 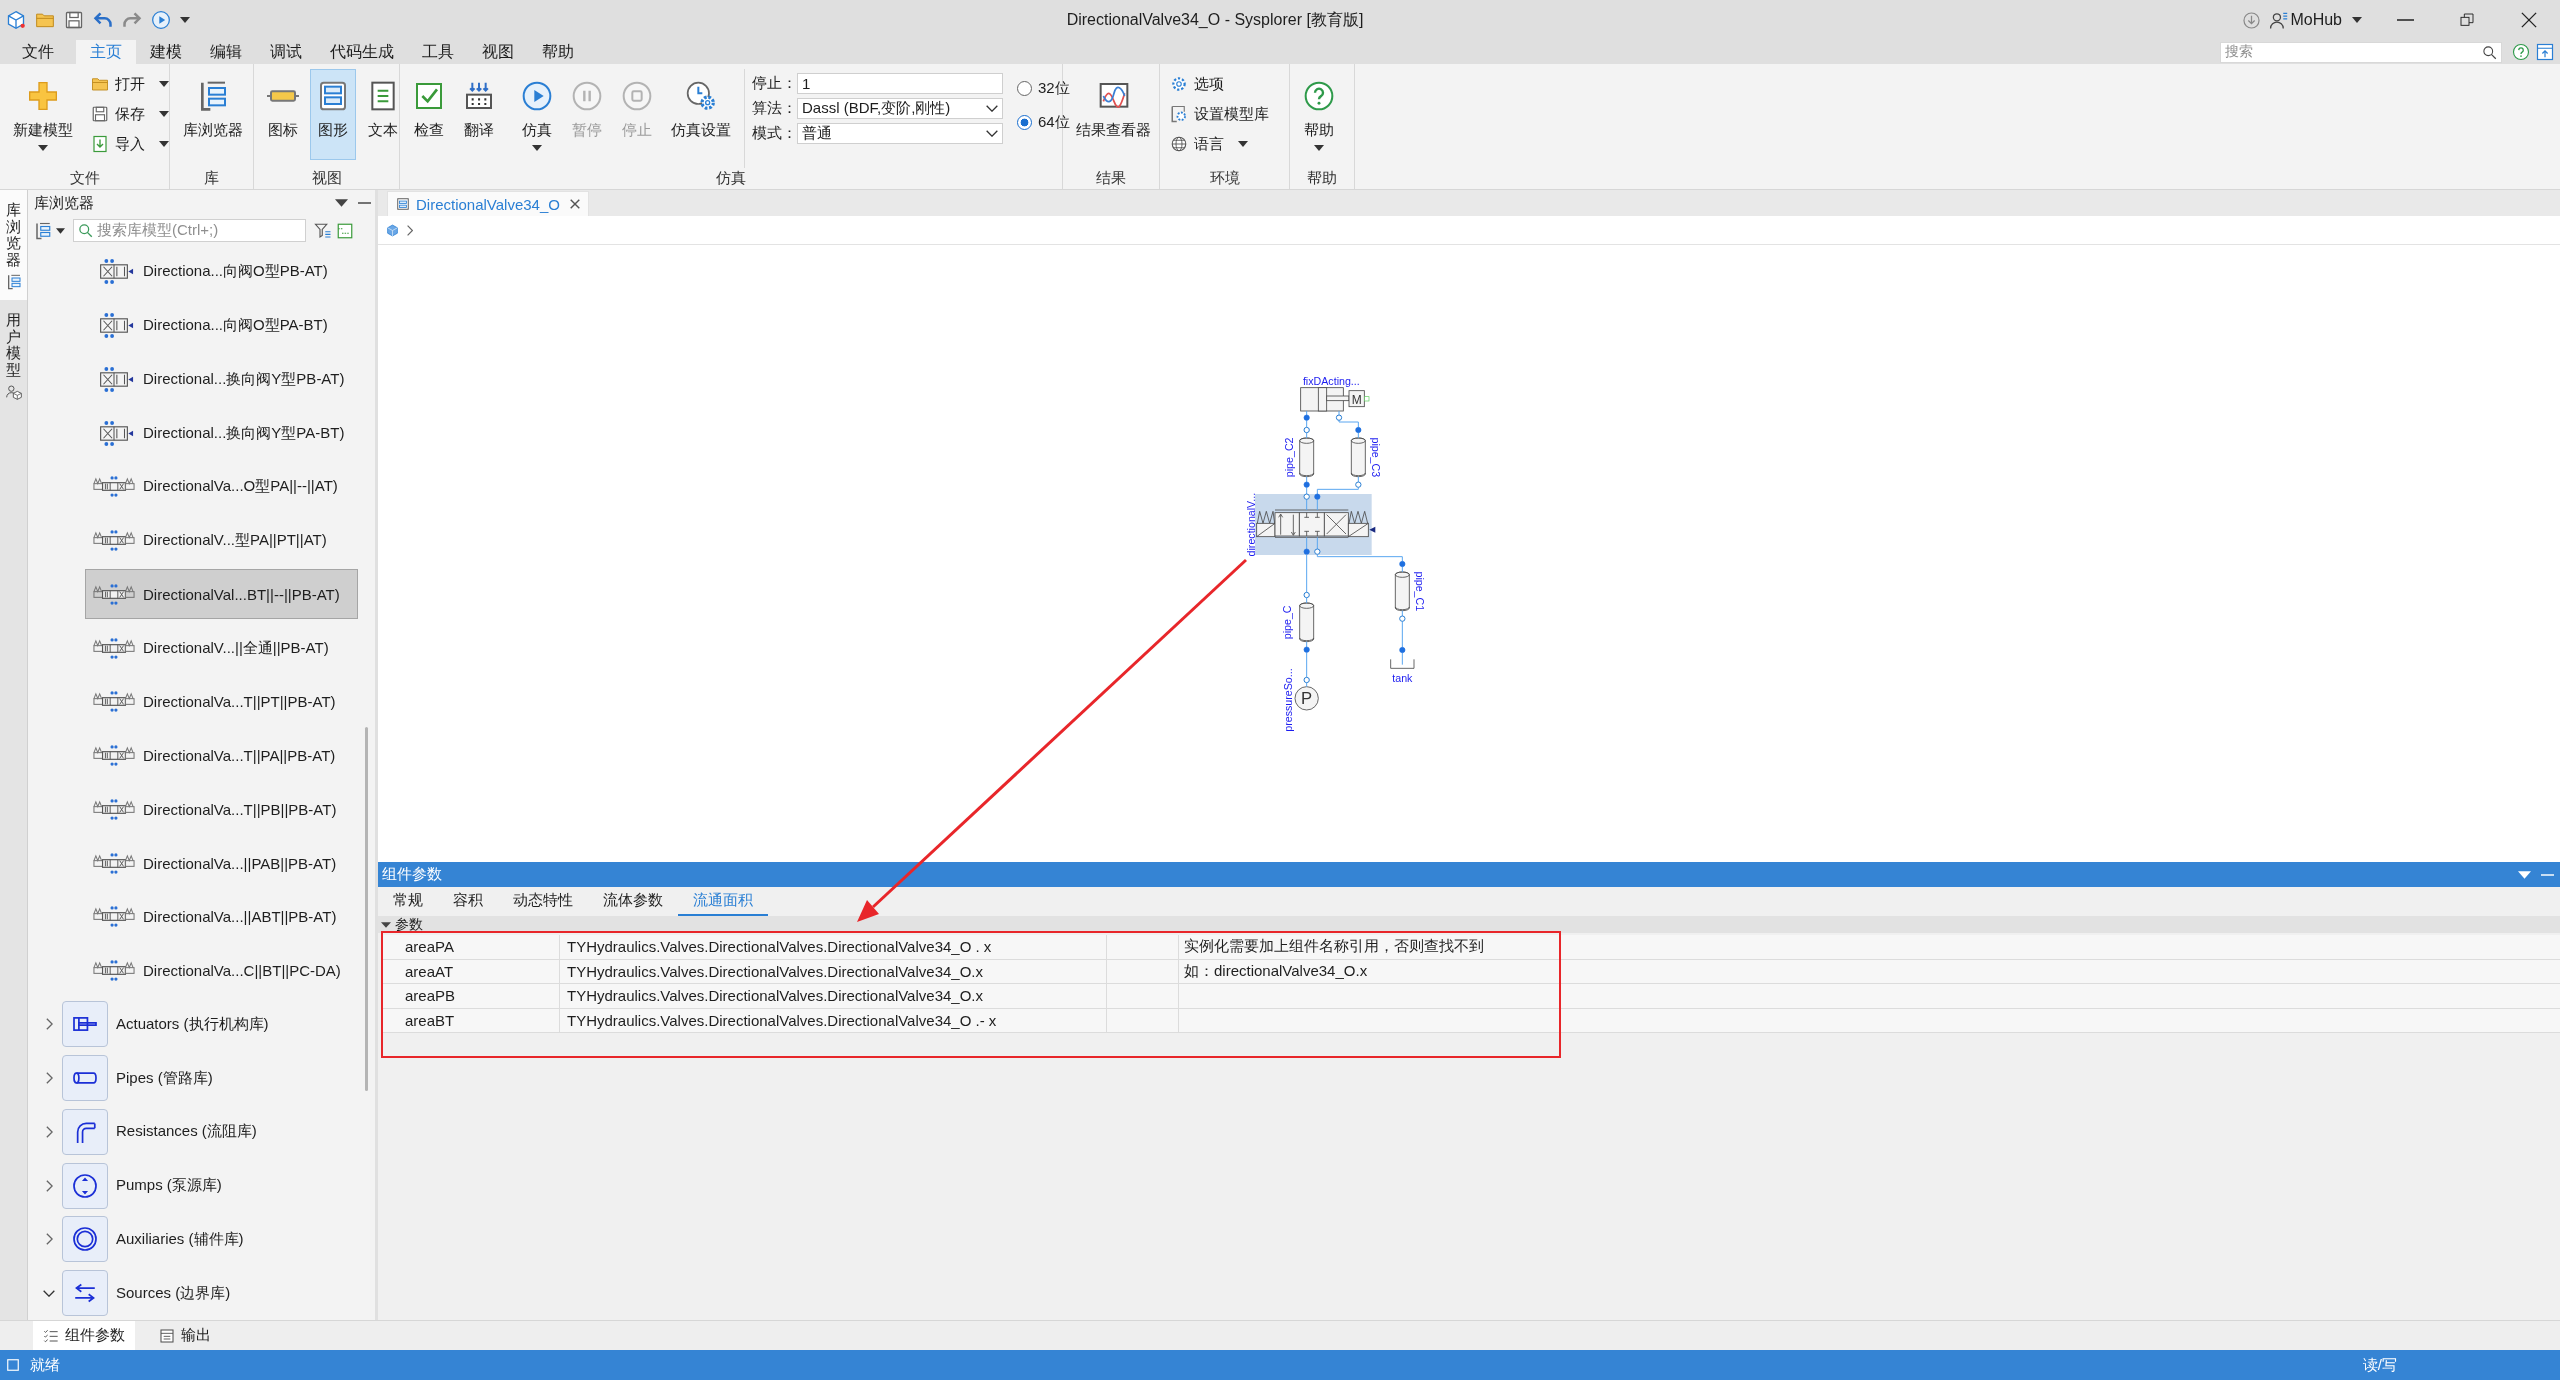 What do you see at coordinates (132, 20) in the screenshot?
I see `redo-icon` at bounding box center [132, 20].